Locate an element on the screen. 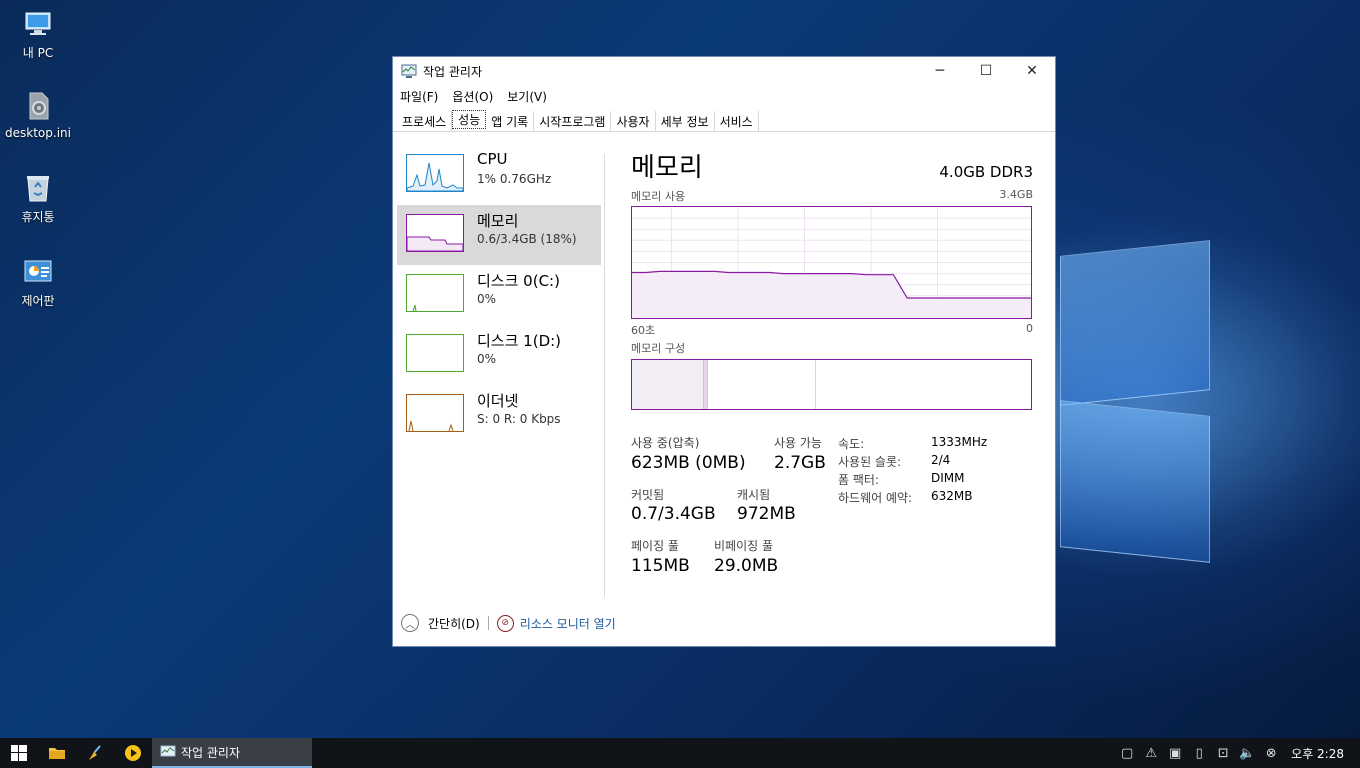 The image size is (1360, 768). system-tray: ▢ ⚠ ▣ ▯ ⊡ 🔈 ⊗ 오후 2:28 is located at coordinates (1237, 753).